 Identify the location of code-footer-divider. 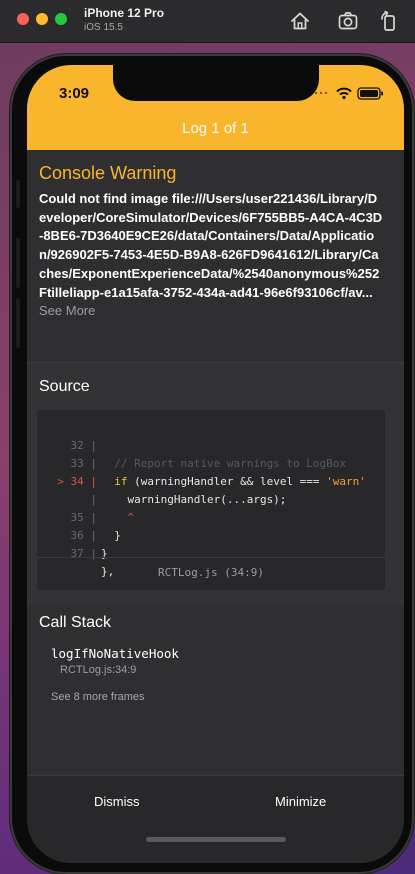
(211, 557).